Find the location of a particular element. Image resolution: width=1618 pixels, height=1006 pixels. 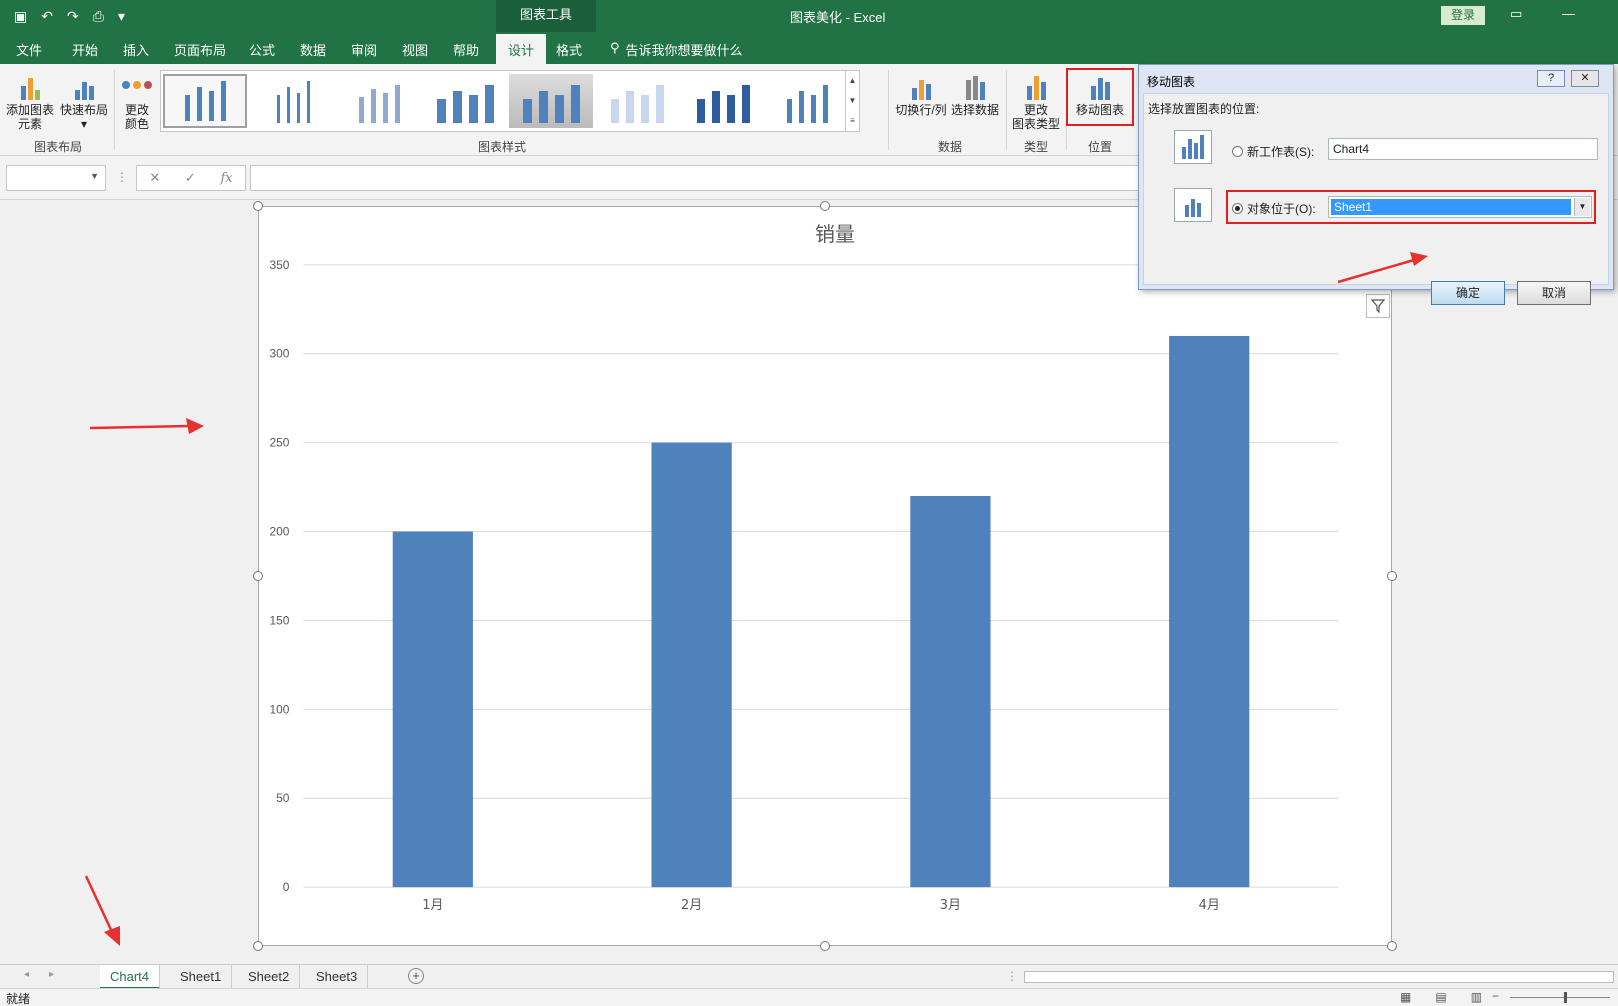

tab-review: 审阅 is located at coordinates (364, 49).